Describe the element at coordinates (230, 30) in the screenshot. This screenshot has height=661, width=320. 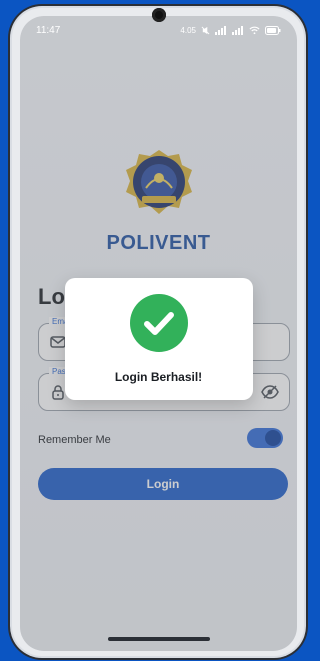
I see `status-icons: 4.05` at that location.